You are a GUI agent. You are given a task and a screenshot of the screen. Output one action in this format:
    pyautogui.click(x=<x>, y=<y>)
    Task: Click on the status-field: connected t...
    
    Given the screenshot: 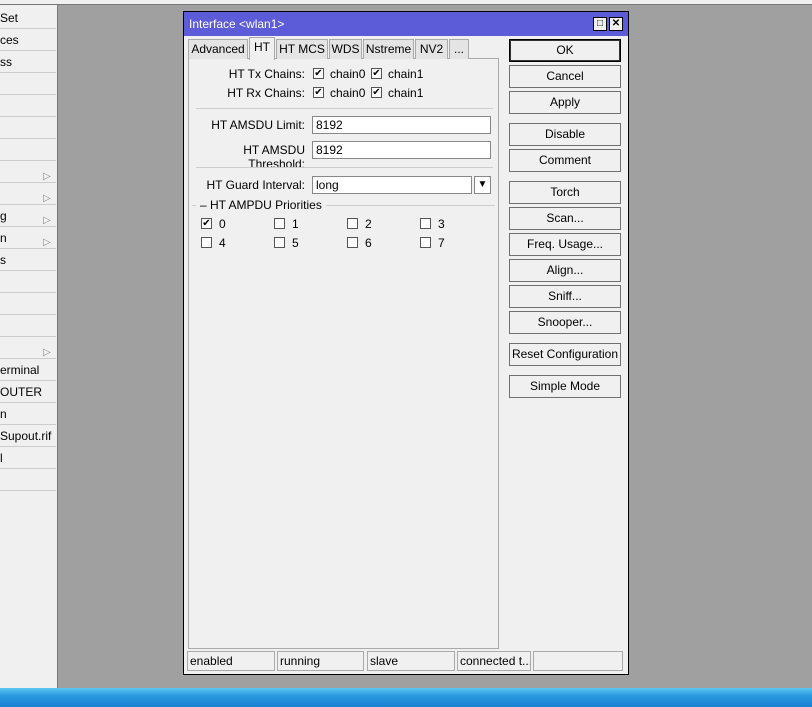 What is the action you would take?
    pyautogui.click(x=494, y=661)
    